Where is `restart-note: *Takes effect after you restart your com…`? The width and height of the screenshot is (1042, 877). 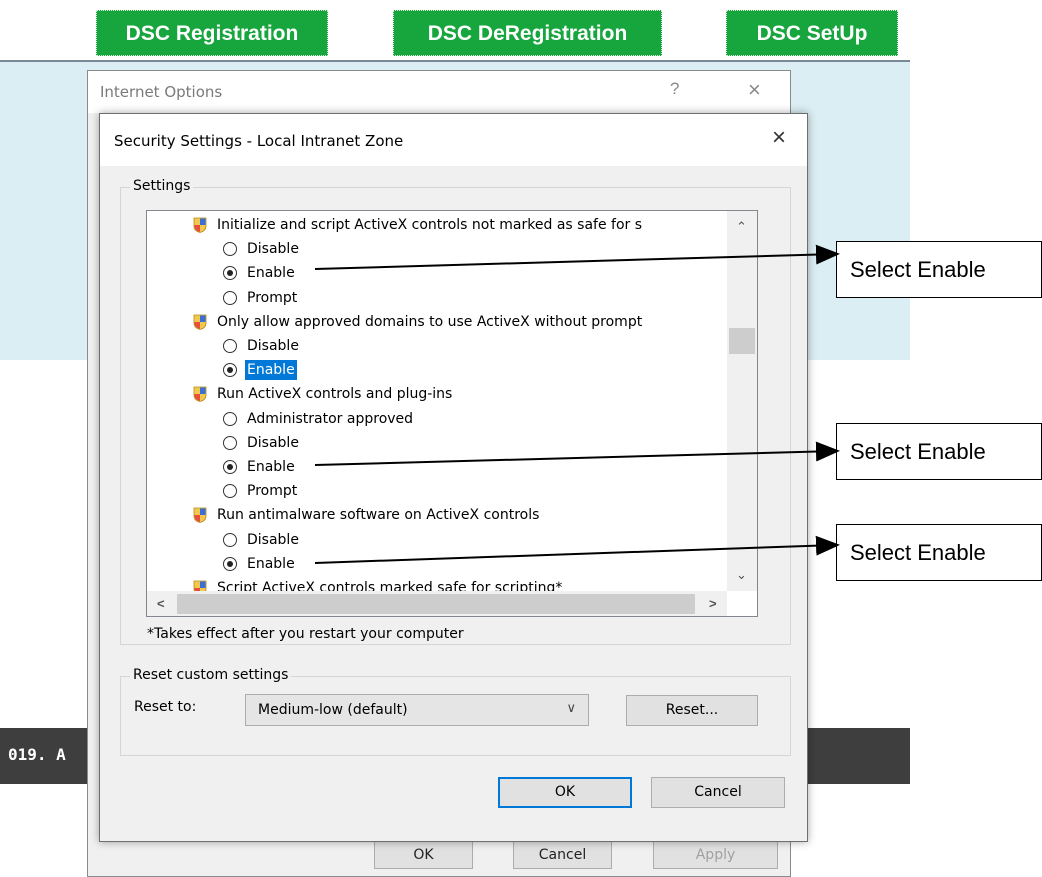 restart-note: *Takes effect after you restart your com… is located at coordinates (305, 634).